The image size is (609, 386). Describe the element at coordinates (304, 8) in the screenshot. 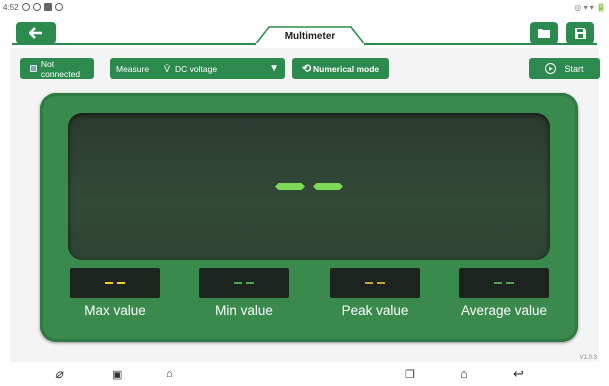

I see `status-bar: 4:52 ◎ ▾ ▾ 🔋` at that location.